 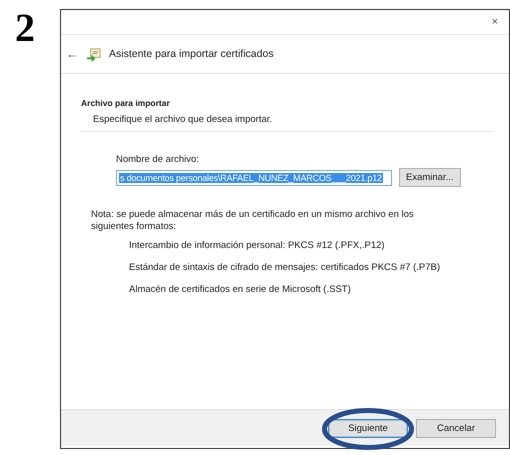 I want to click on cancel-button: Cancelar, so click(x=456, y=428).